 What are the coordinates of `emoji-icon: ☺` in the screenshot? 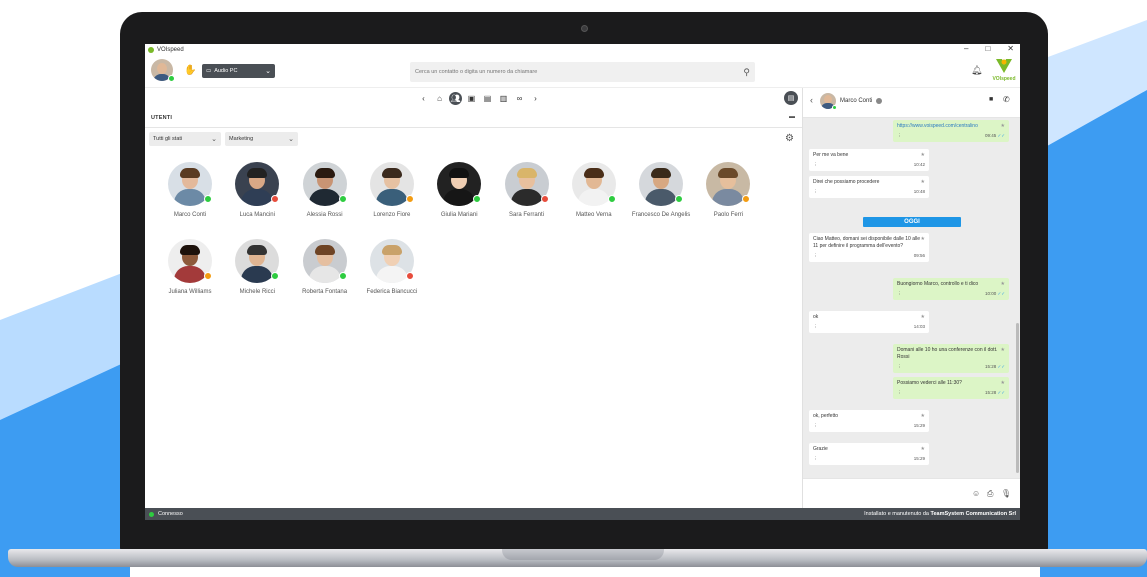 It's located at (976, 493).